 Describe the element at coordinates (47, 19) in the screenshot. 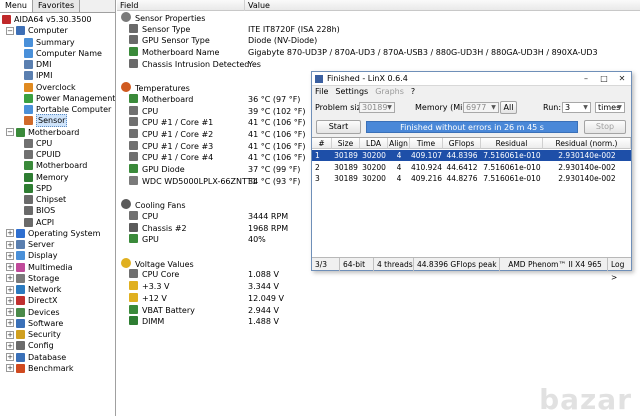

I see `tree-item: AIDA64 v5.30.3500` at that location.